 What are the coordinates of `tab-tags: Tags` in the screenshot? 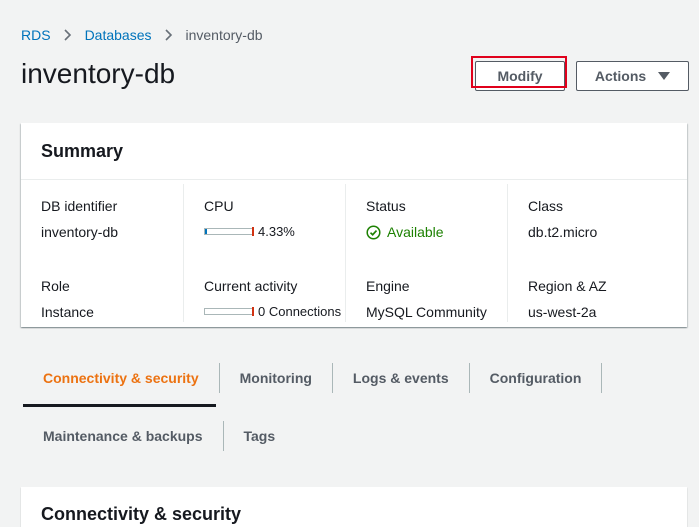 It's located at (259, 436).